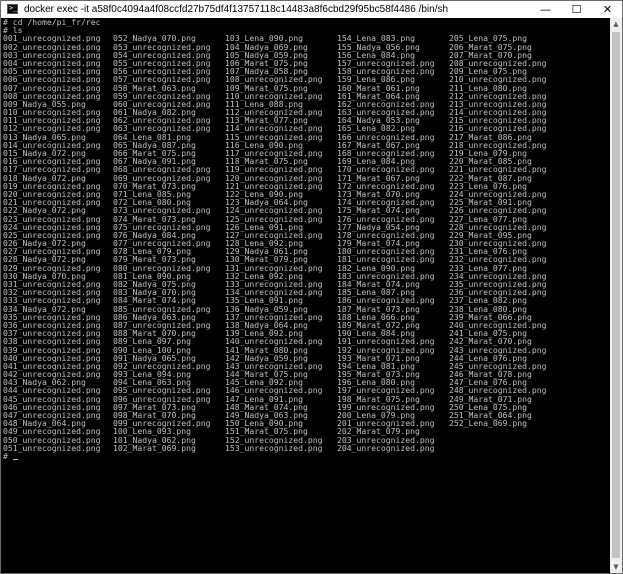  Describe the element at coordinates (616, 24) in the screenshot. I see `scroll-up-arrow-icon: ▲` at that location.